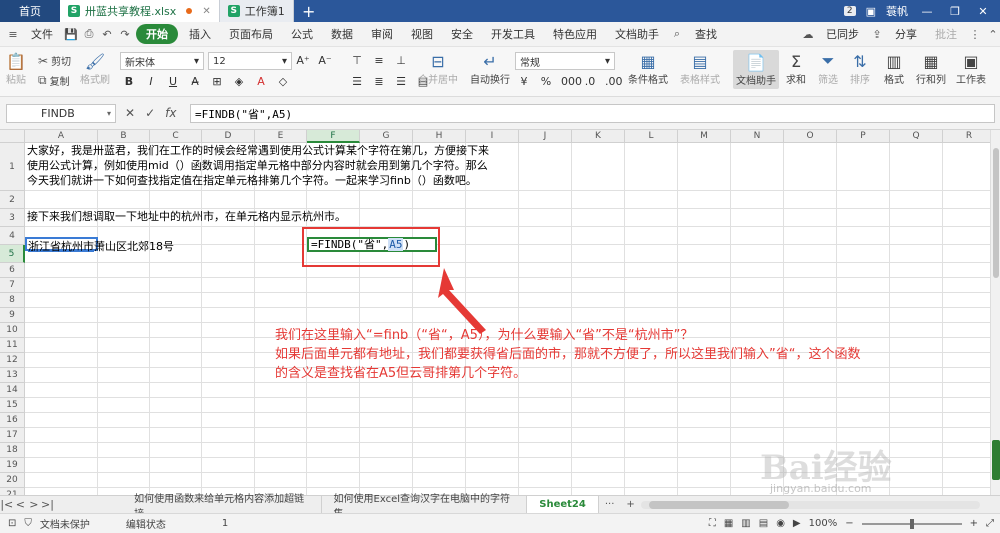 The image size is (1000, 533). Describe the element at coordinates (871, 11) in the screenshot. I see `user-avatar-icon: ▣` at that location.